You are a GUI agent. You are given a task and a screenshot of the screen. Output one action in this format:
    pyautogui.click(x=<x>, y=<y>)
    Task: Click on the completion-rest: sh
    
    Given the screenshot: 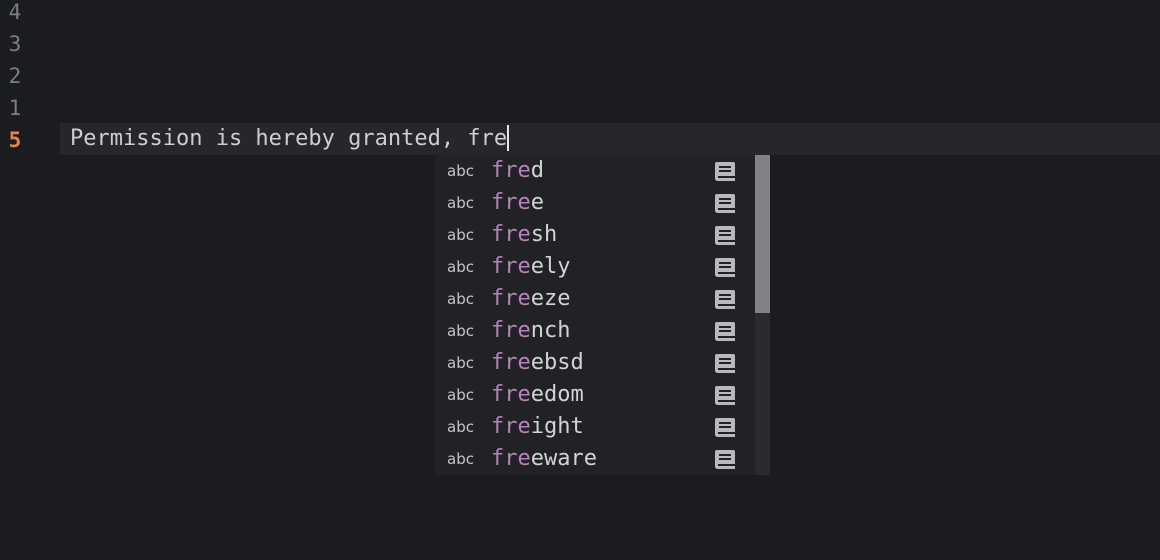 What is the action you would take?
    pyautogui.click(x=544, y=234)
    